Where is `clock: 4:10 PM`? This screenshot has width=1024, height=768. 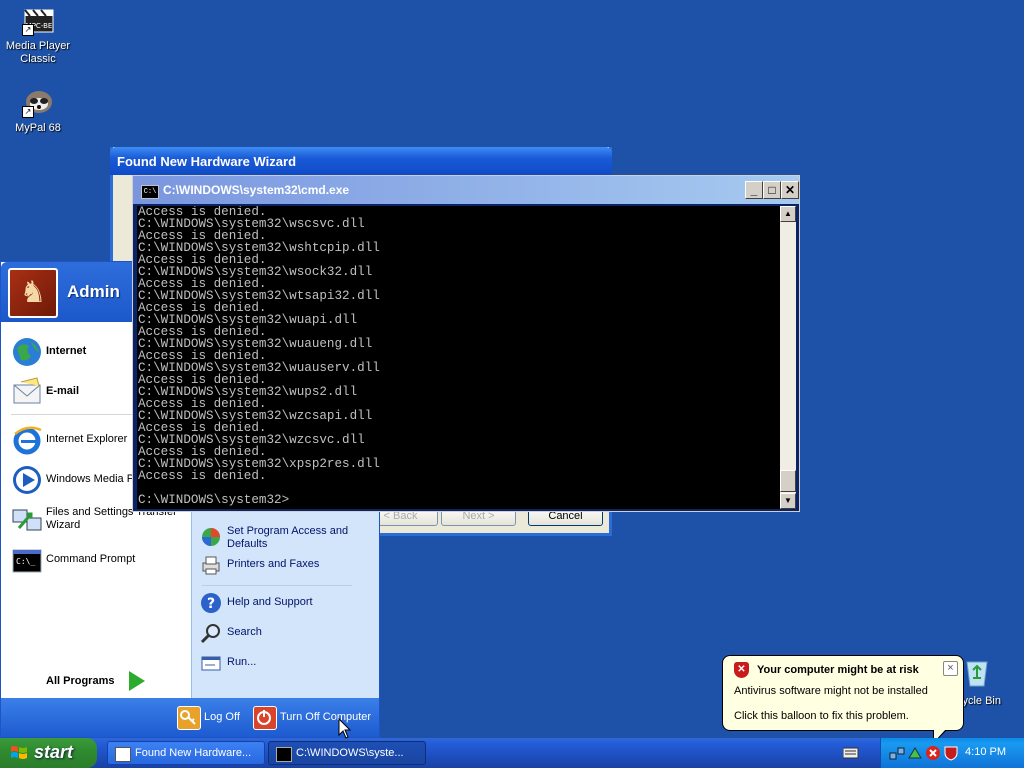 clock: 4:10 PM is located at coordinates (985, 752).